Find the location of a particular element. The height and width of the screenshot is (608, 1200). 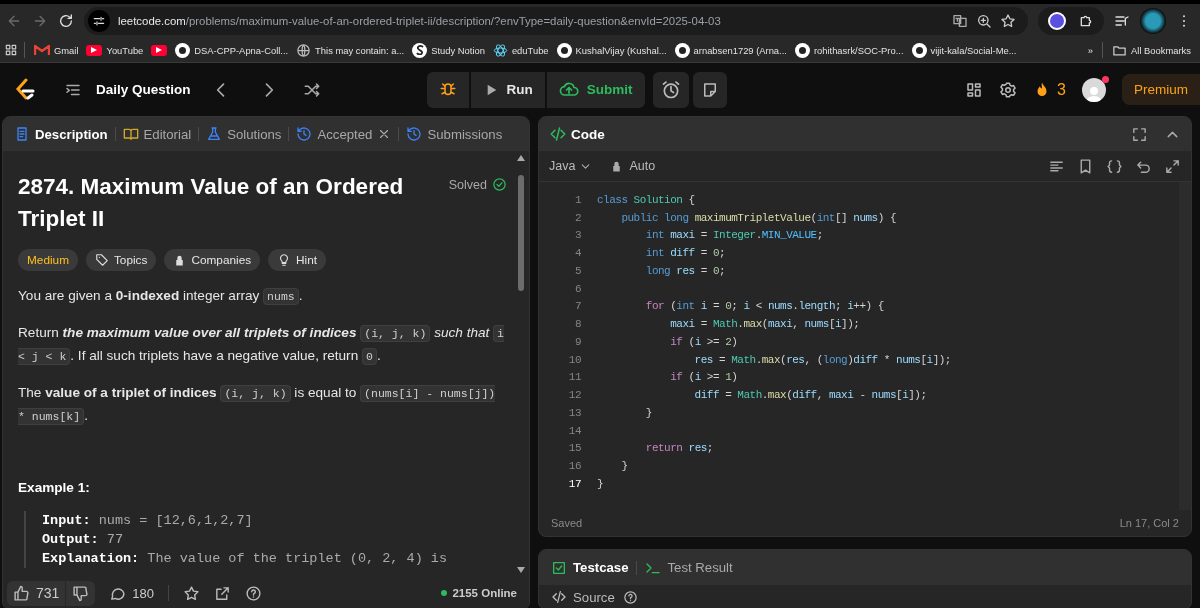

code-line: class Solution { is located at coordinates (646, 199).